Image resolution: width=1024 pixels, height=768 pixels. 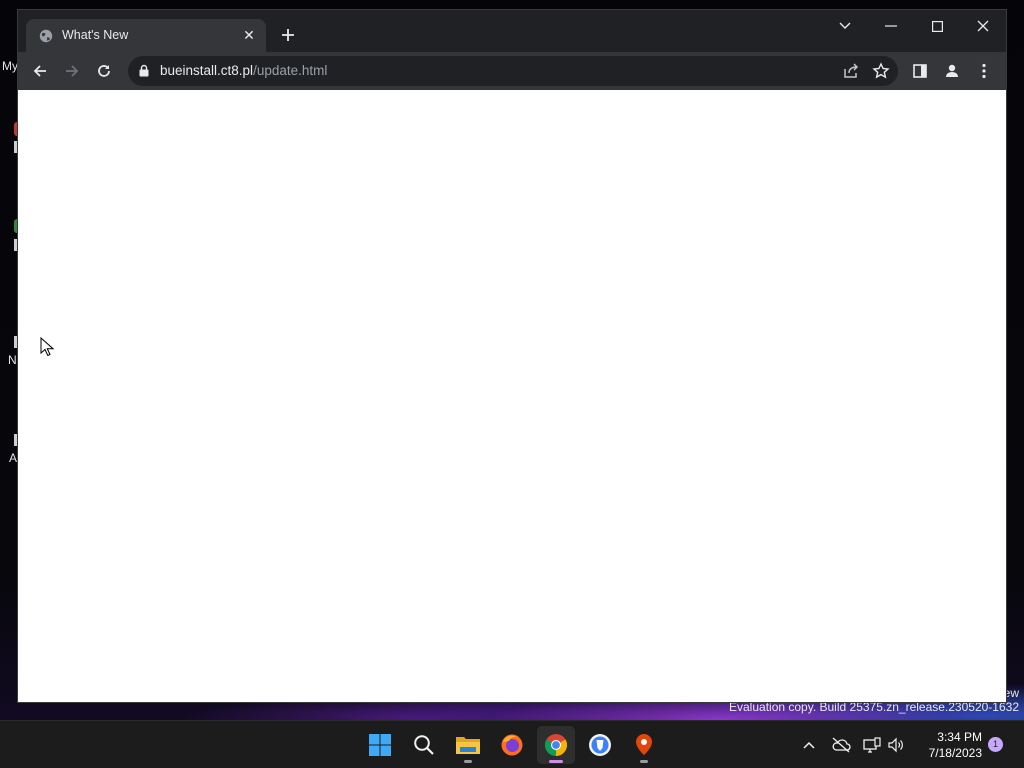 I want to click on firefox-icon, so click(x=512, y=745).